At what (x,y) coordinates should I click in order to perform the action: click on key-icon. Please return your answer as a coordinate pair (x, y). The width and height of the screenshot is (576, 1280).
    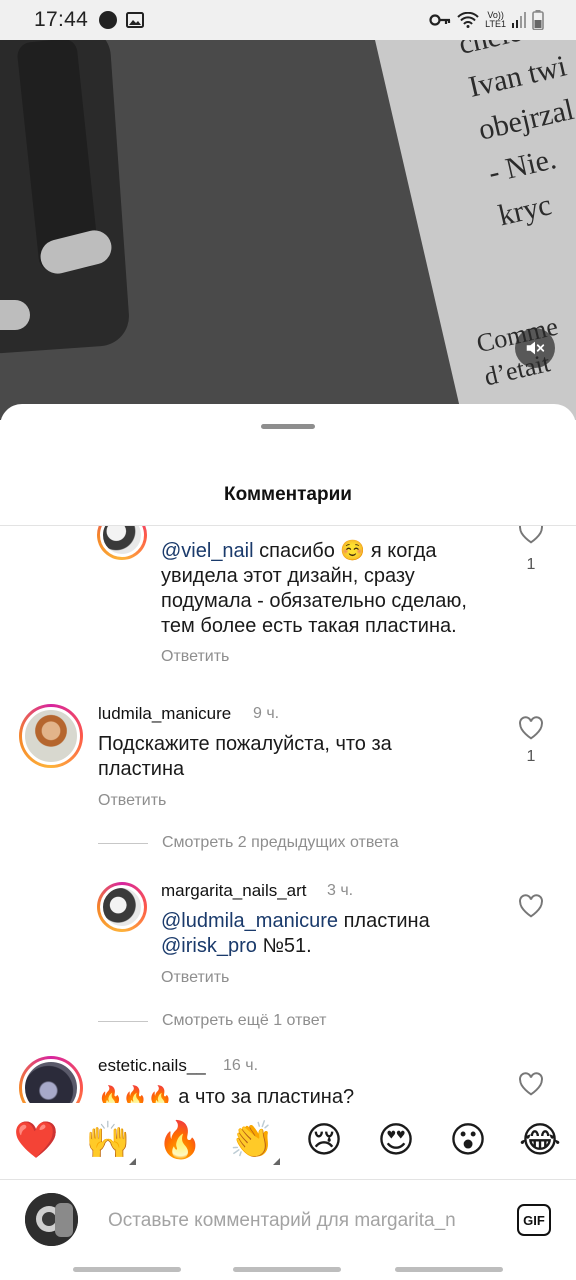
    Looking at the image, I should click on (440, 20).